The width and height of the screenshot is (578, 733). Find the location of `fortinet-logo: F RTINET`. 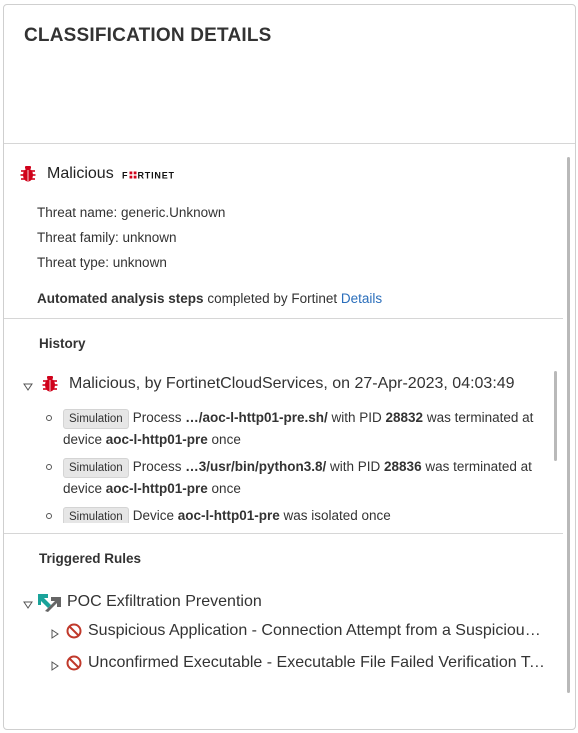

fortinet-logo: F RTINET is located at coordinates (153, 175).